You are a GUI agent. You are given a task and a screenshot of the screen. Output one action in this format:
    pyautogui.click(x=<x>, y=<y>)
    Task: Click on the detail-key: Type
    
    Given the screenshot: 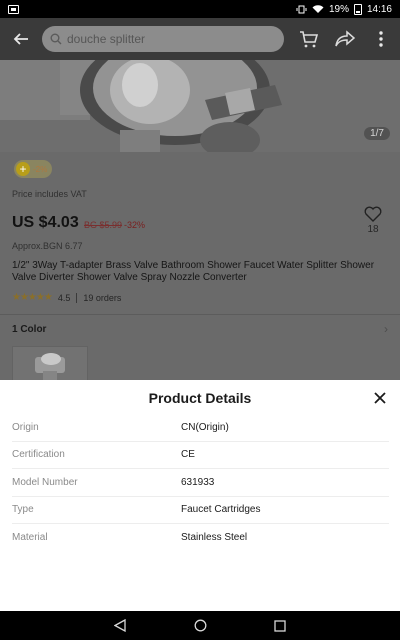 What is the action you would take?
    pyautogui.click(x=23, y=510)
    